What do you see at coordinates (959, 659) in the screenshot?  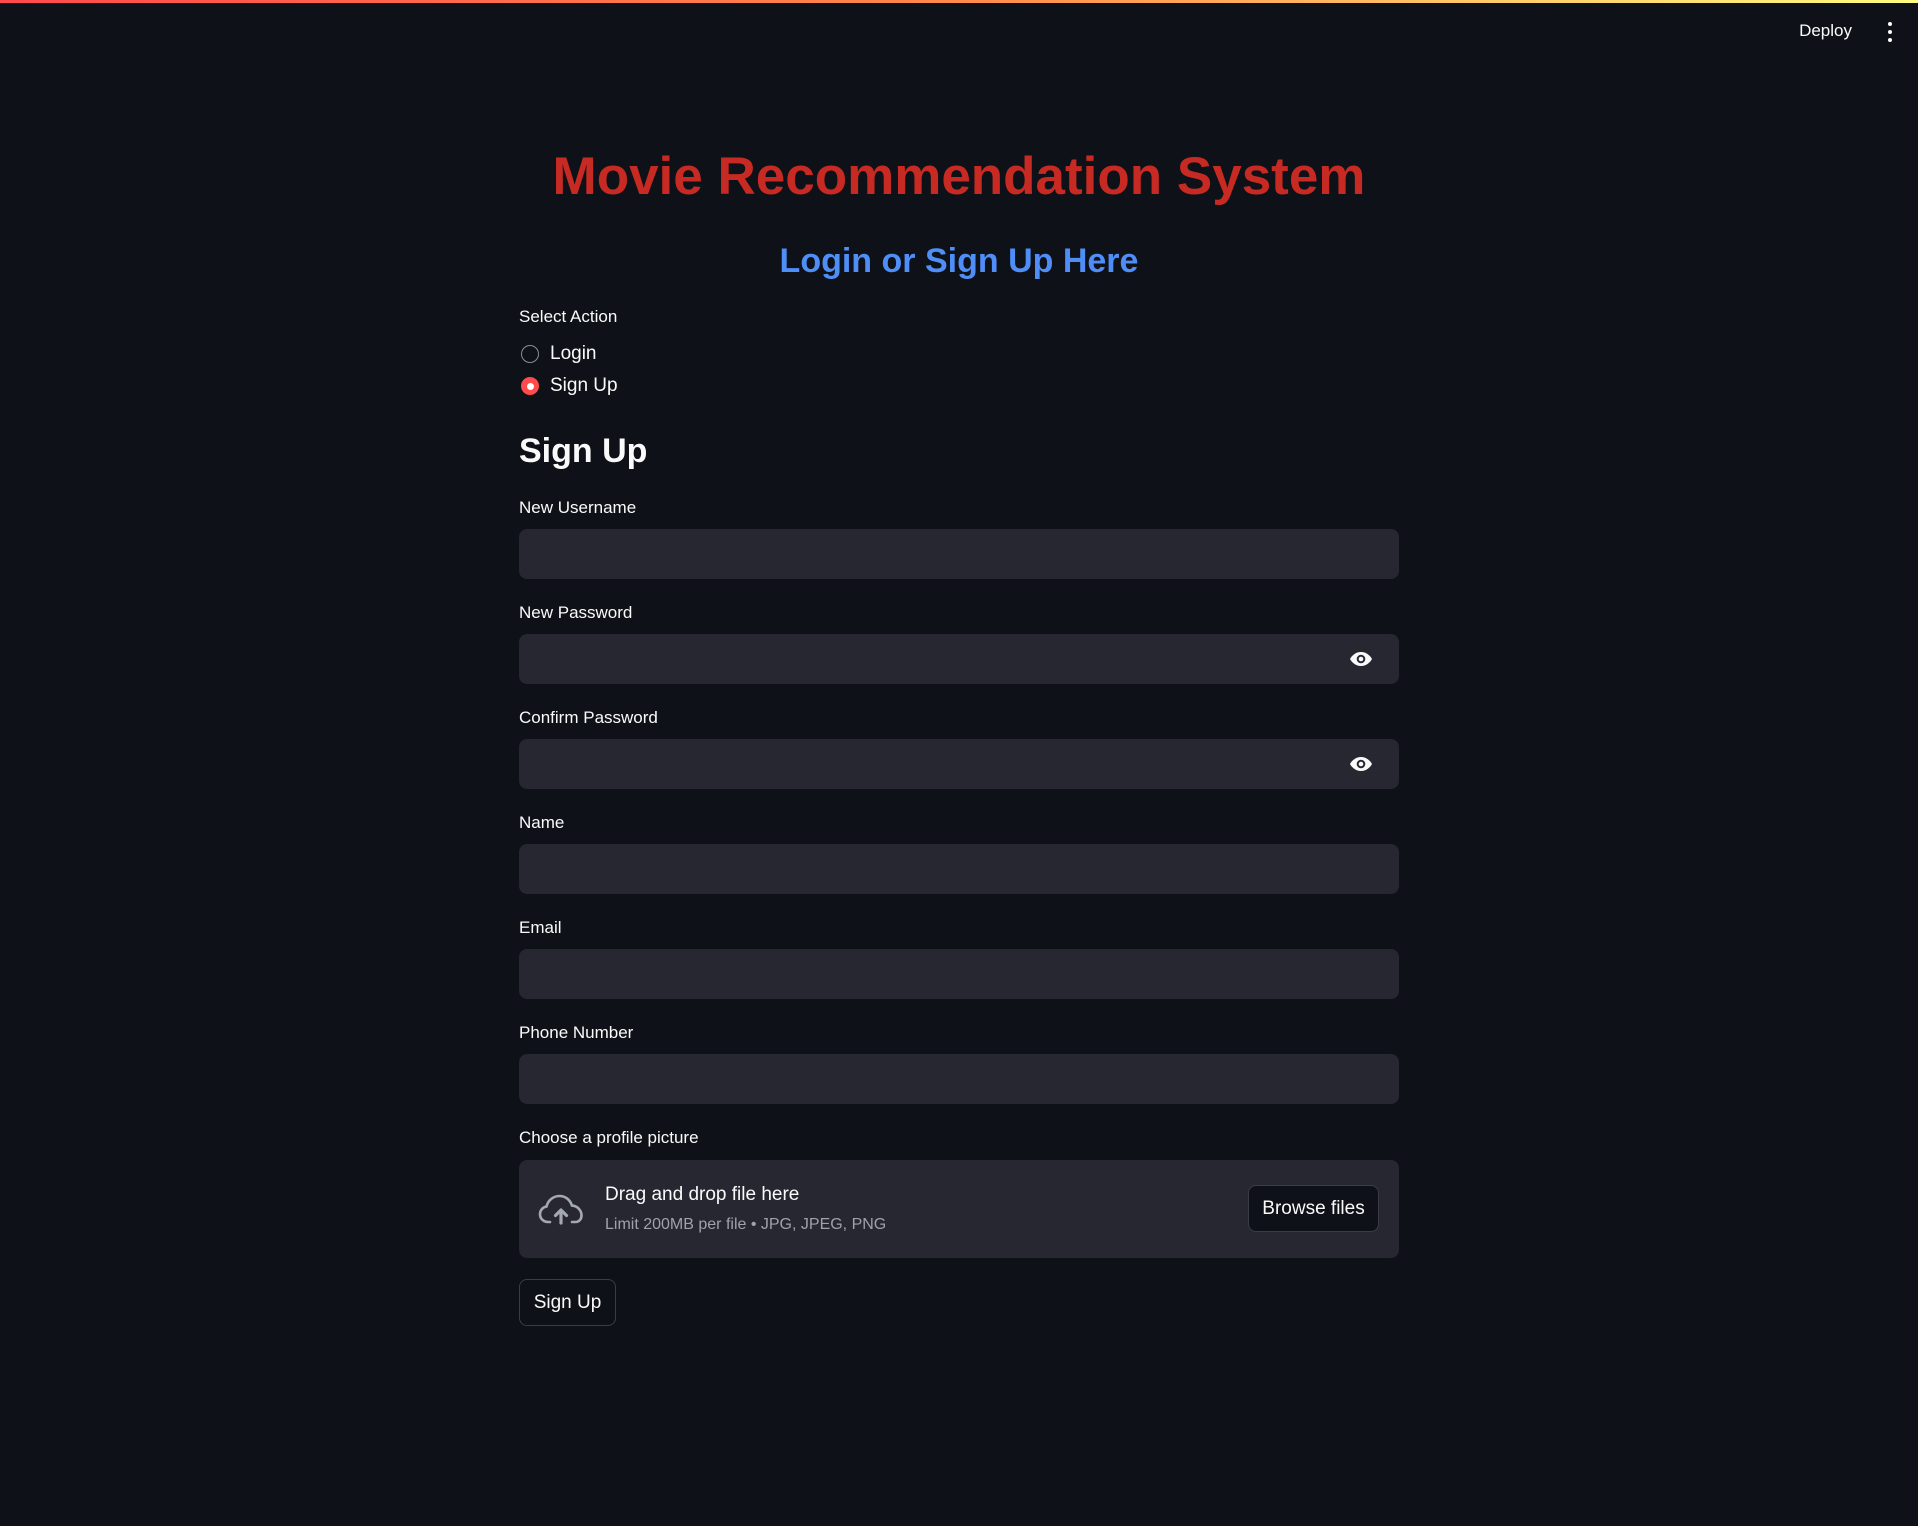 I see `password-input` at bounding box center [959, 659].